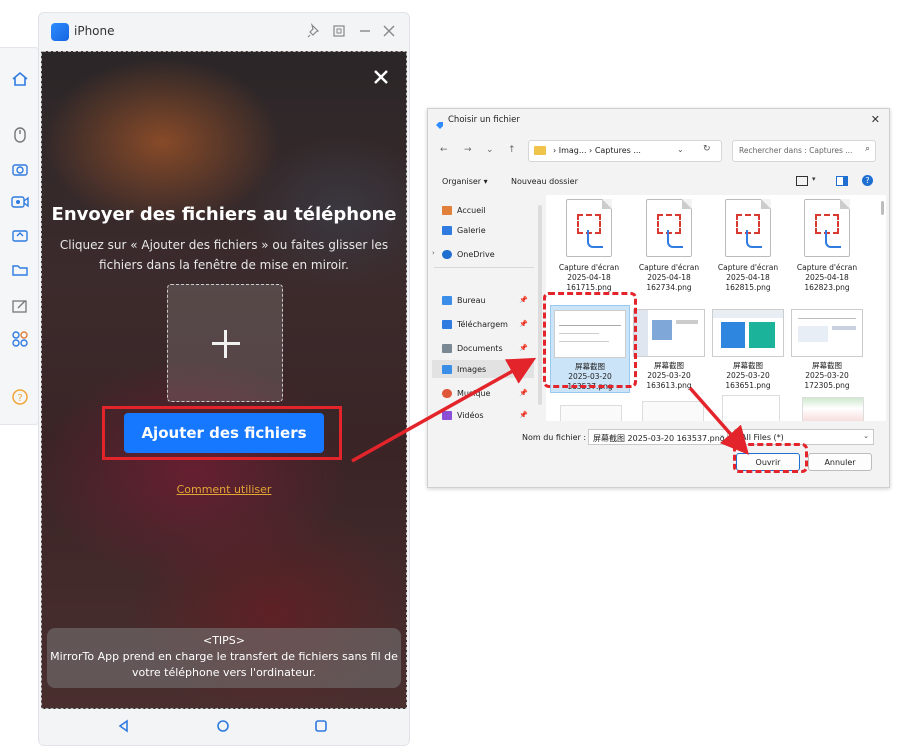 The height and width of the screenshot is (748, 903). What do you see at coordinates (340, 32) in the screenshot?
I see `fullscreen-icon` at bounding box center [340, 32].